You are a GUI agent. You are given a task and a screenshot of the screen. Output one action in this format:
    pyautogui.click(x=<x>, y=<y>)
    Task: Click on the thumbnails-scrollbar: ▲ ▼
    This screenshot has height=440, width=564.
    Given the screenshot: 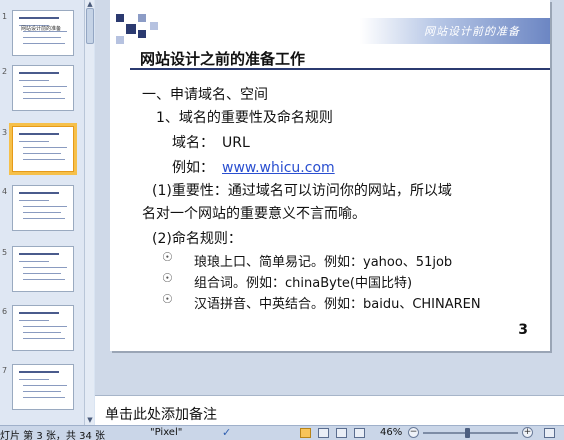 What is the action you would take?
    pyautogui.click(x=89, y=212)
    